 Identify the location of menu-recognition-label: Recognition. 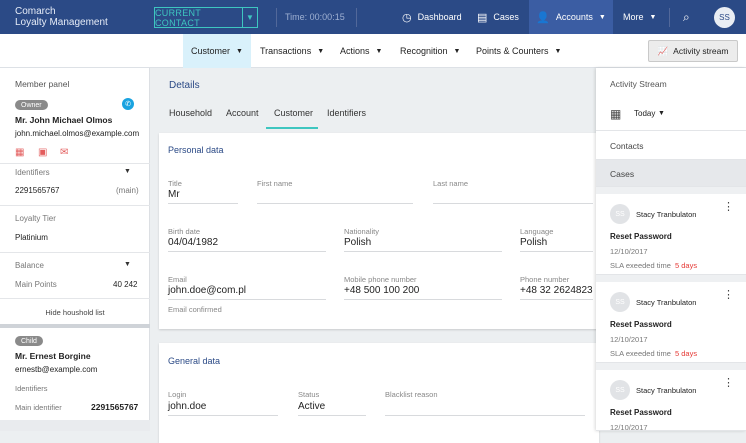
(424, 51).